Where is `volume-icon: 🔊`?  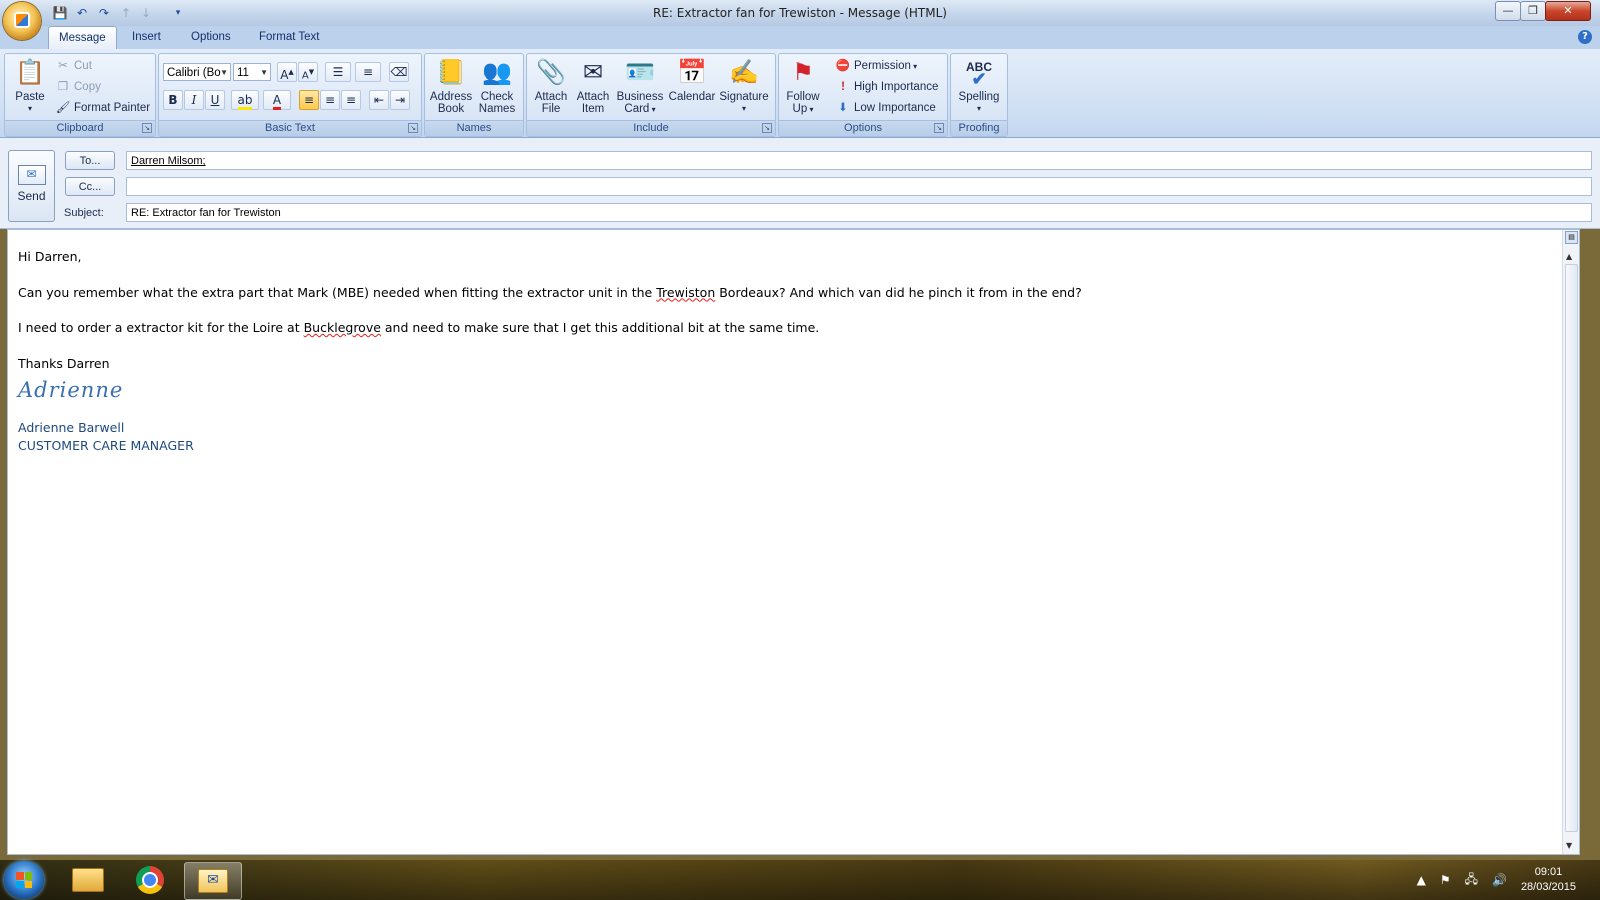
volume-icon: 🔊 is located at coordinates (1499, 880).